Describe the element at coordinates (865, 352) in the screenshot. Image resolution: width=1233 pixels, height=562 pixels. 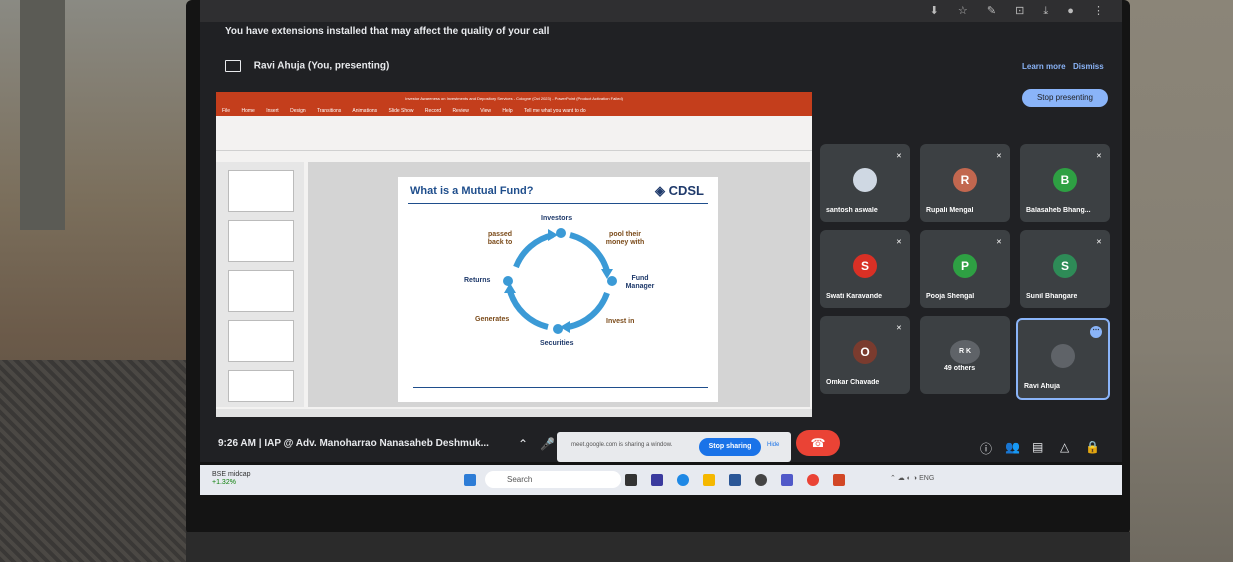
I see `avatar: O` at that location.